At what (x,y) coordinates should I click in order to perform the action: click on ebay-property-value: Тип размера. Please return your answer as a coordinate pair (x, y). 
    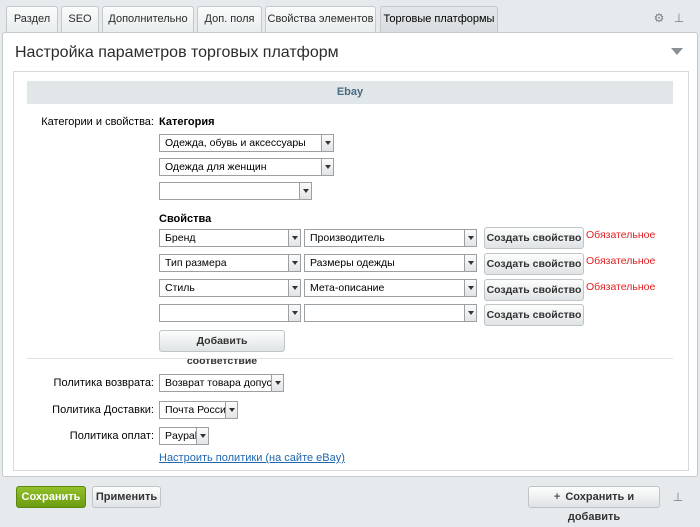
    Looking at the image, I should click on (196, 263).